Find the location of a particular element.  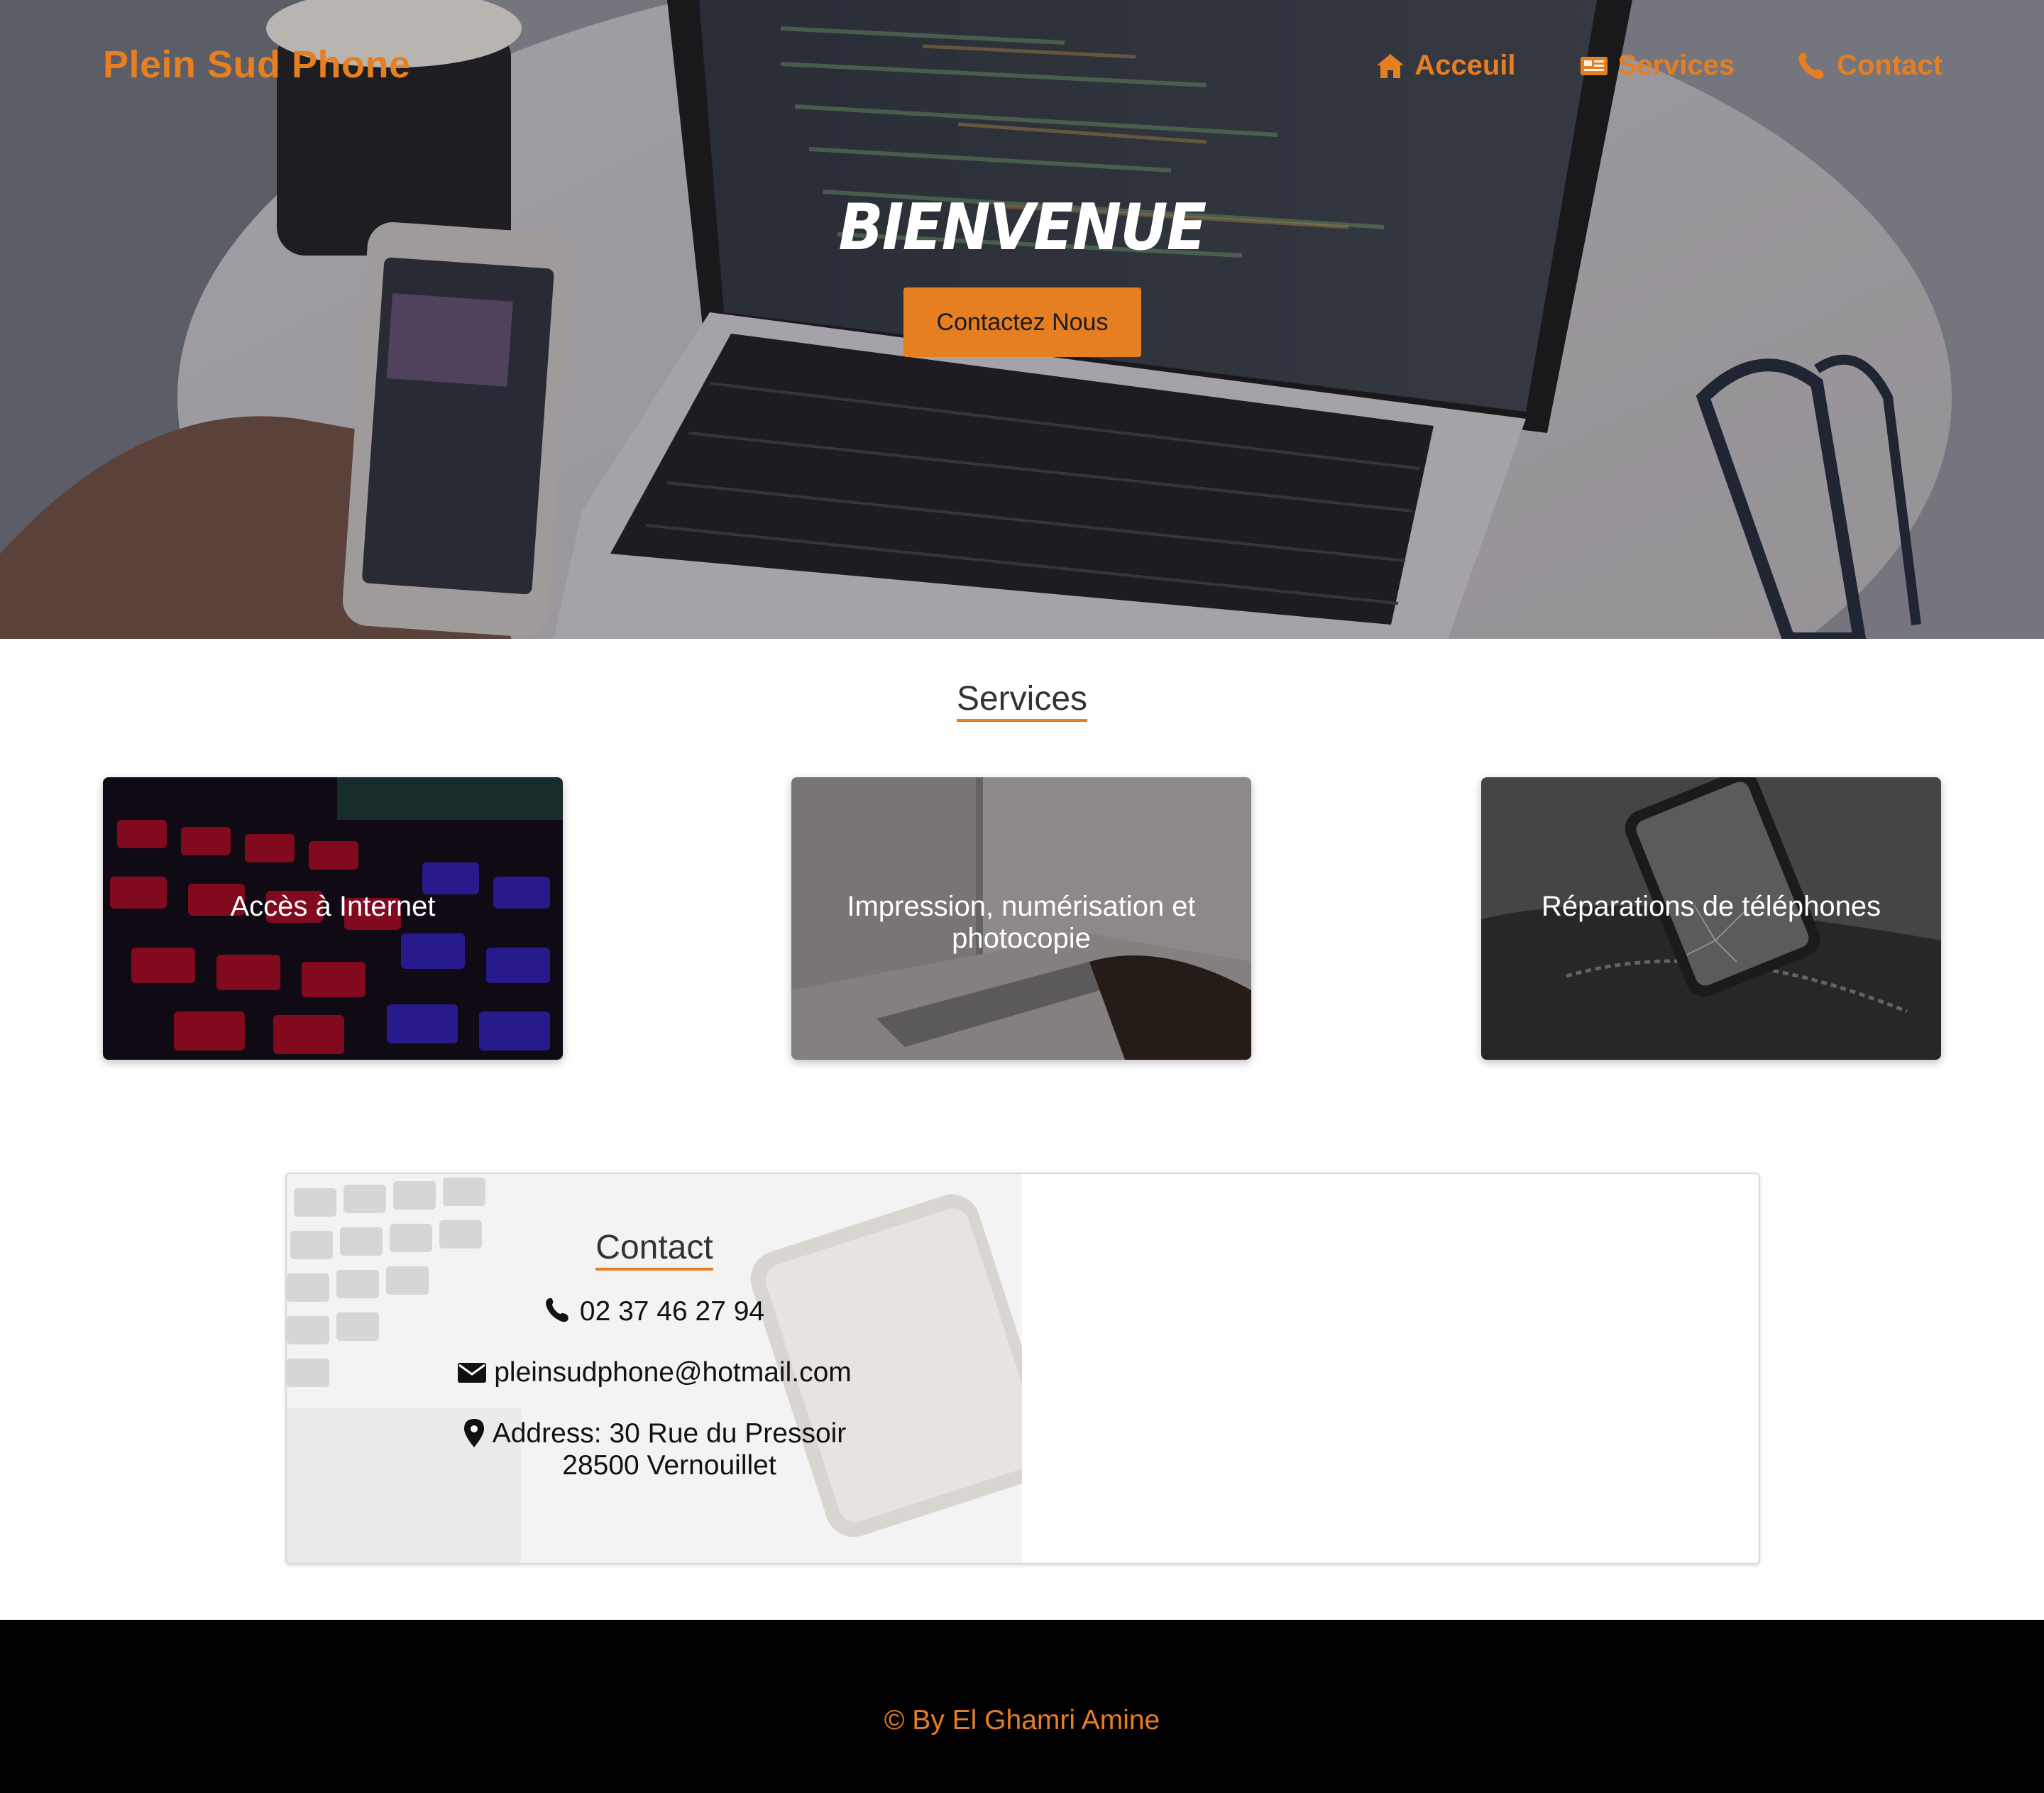

service-card-label: Accès à Internet is located at coordinates (333, 906).